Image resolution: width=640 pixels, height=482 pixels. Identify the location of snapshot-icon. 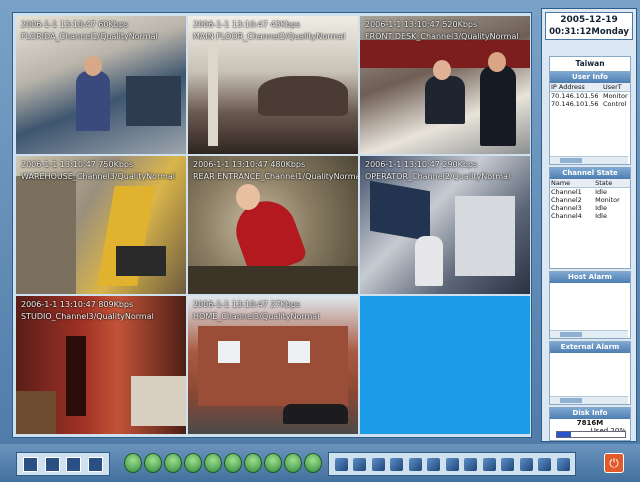
(378, 464).